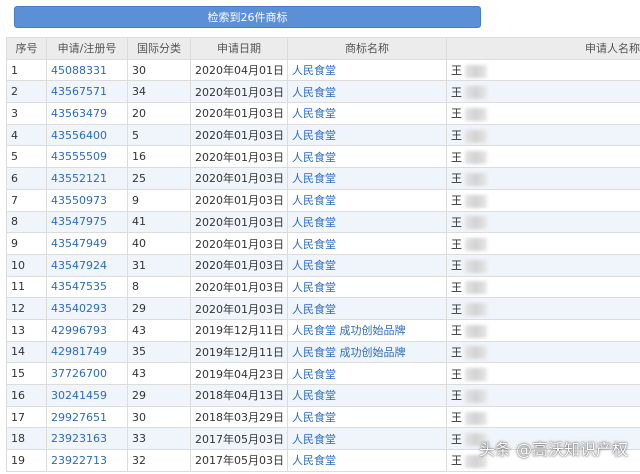 The image size is (640, 474). I want to click on index-cell-text: 16, so click(18, 395).